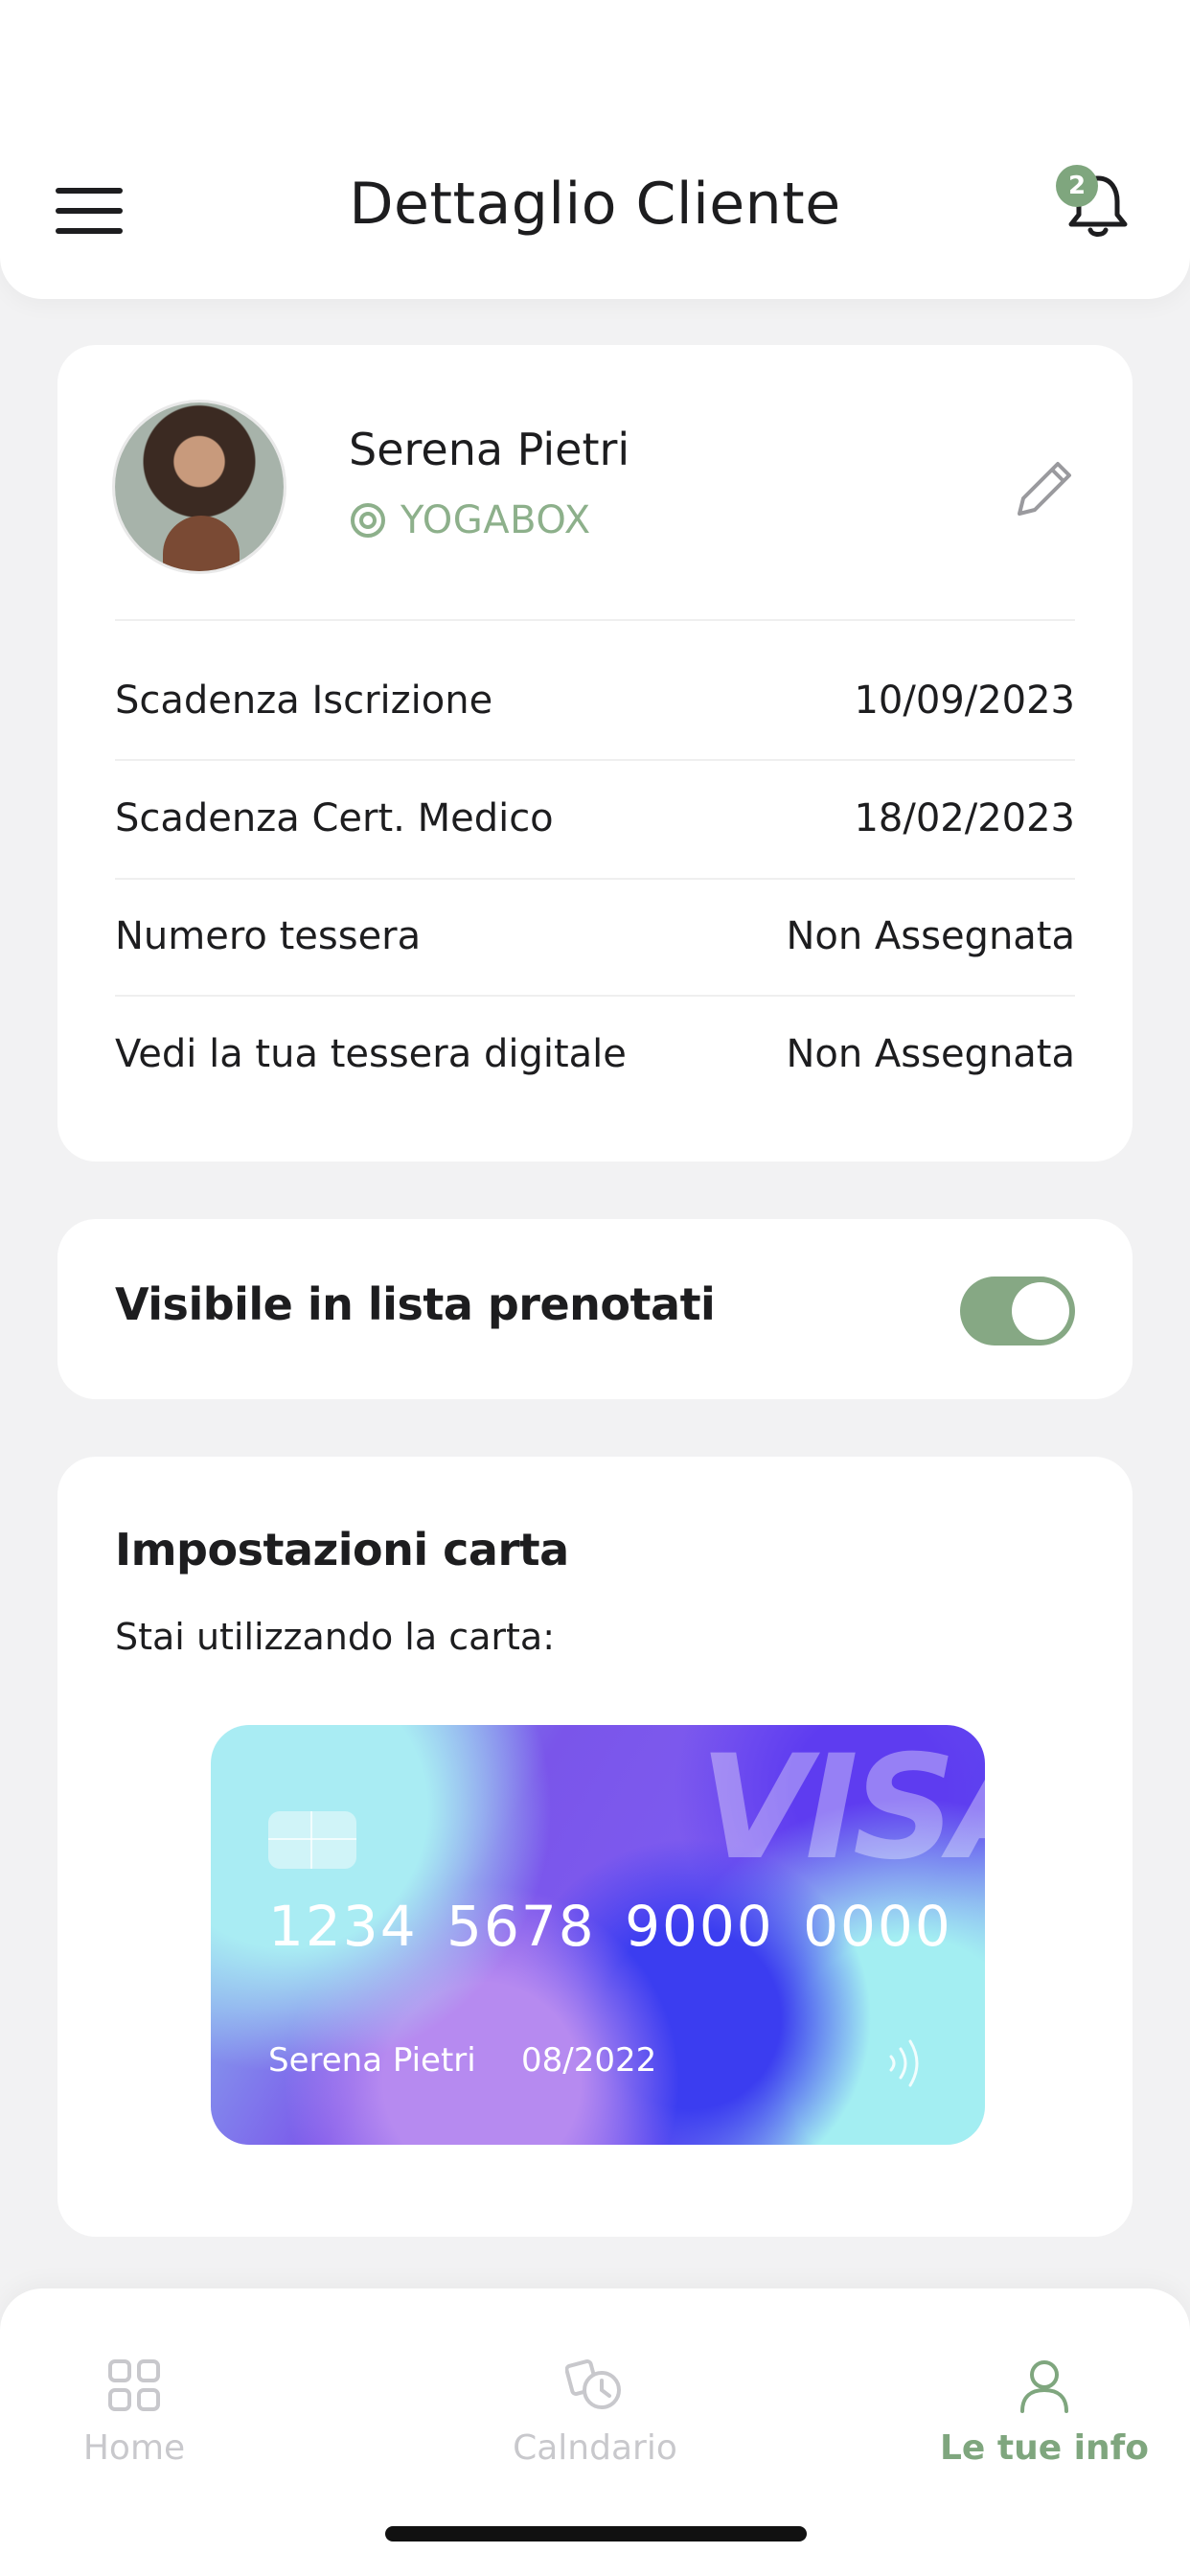 The width and height of the screenshot is (1190, 2576). What do you see at coordinates (595, 149) in the screenshot?
I see `top-header: Dettaglio Cliente 2` at bounding box center [595, 149].